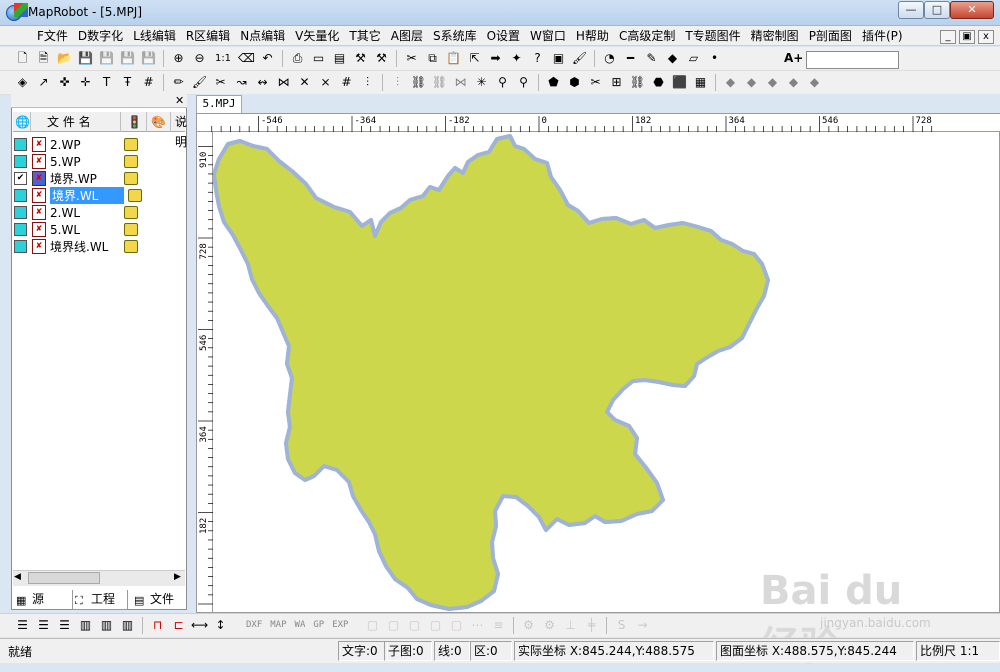  What do you see at coordinates (208, 36) in the screenshot?
I see `menu-item: R区编辑` at bounding box center [208, 36].